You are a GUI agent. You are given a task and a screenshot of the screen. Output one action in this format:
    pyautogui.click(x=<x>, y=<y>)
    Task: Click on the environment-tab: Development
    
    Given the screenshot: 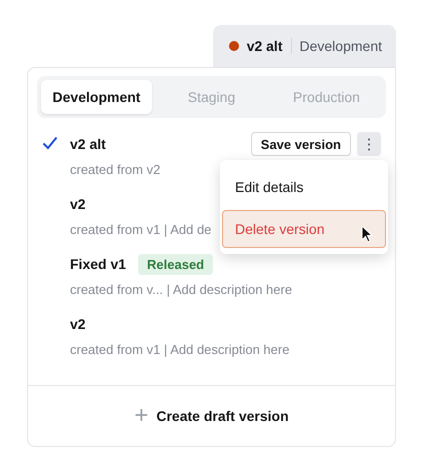 What is the action you would take?
    pyautogui.click(x=96, y=97)
    